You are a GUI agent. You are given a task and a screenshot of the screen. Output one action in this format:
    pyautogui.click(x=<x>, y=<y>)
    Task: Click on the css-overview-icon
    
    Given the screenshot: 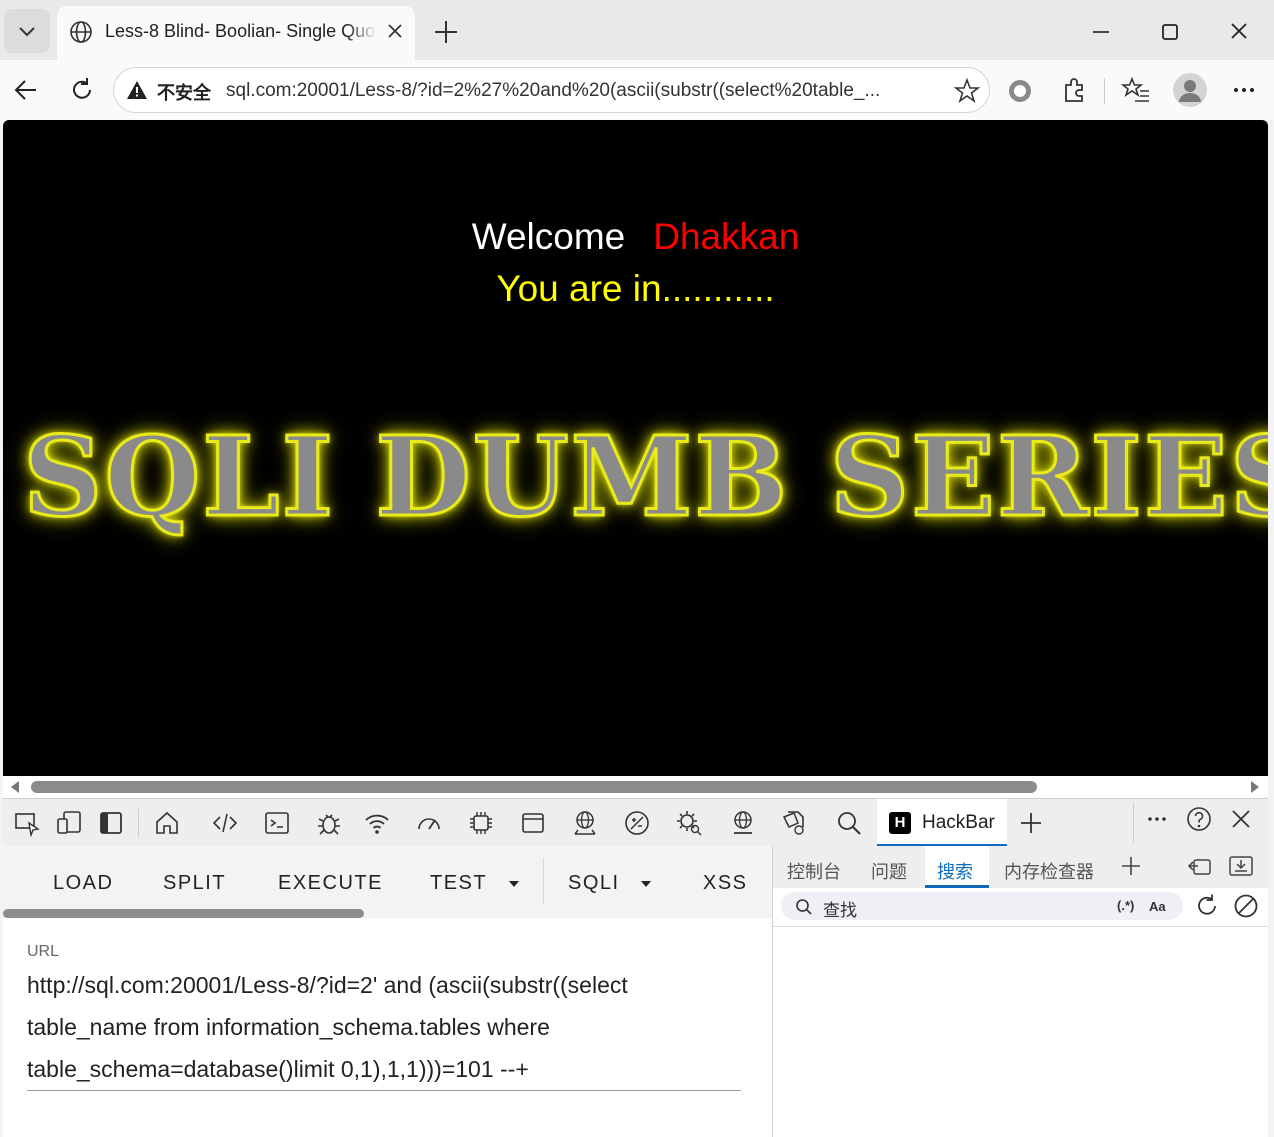 What is the action you would take?
    pyautogui.click(x=637, y=823)
    